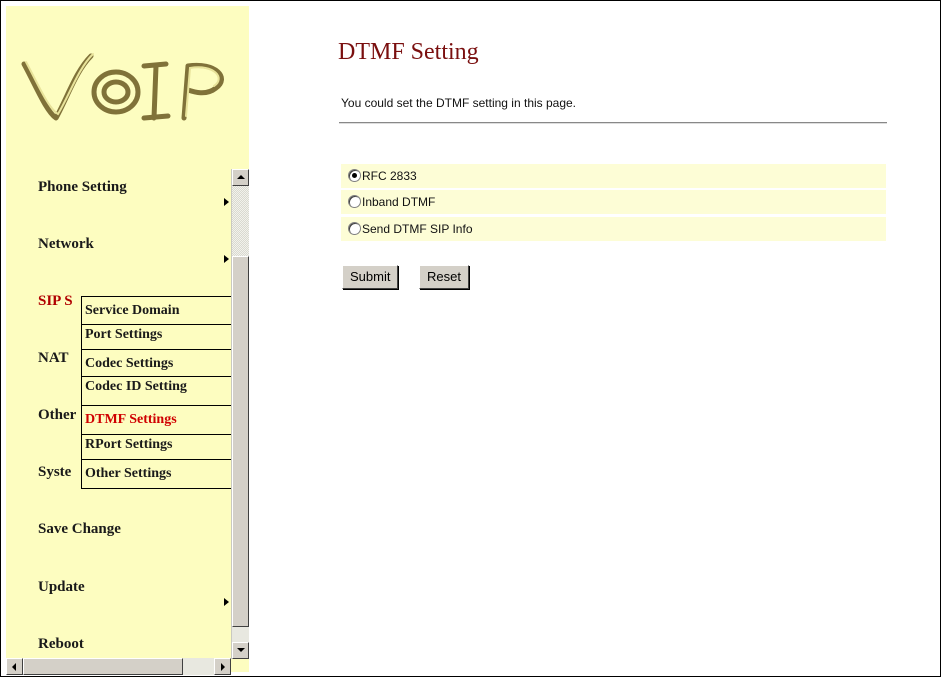  What do you see at coordinates (613, 123) in the screenshot?
I see `divider` at bounding box center [613, 123].